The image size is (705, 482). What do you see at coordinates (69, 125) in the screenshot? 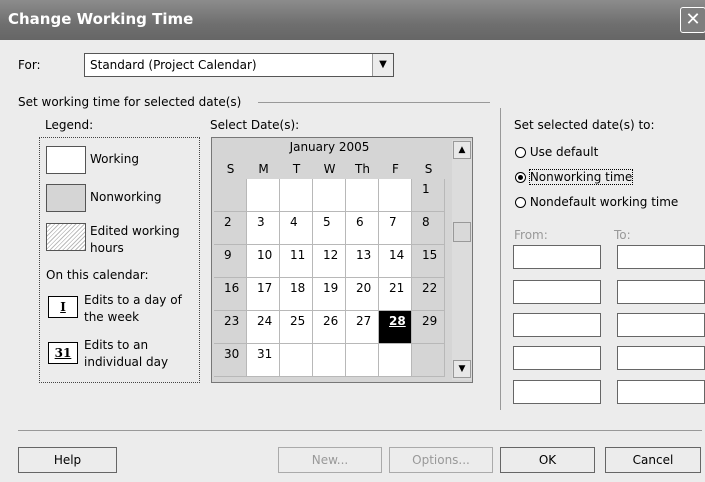
I see `legend-label: Legend:` at bounding box center [69, 125].